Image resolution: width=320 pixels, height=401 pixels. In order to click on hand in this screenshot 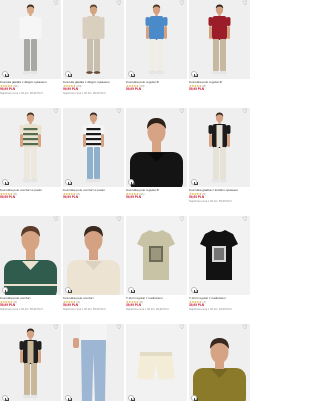, I will do `click(76, 343)`.